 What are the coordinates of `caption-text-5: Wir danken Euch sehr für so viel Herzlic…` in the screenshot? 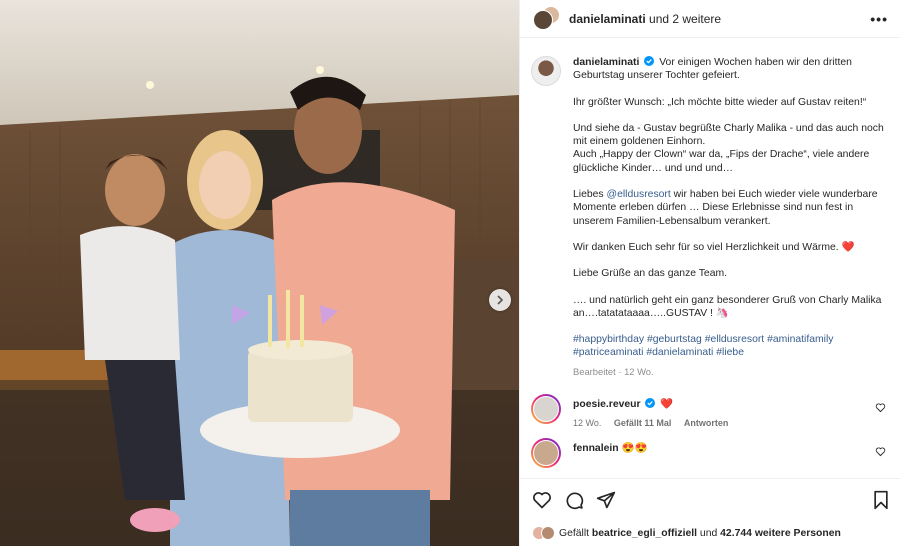 It's located at (714, 247).